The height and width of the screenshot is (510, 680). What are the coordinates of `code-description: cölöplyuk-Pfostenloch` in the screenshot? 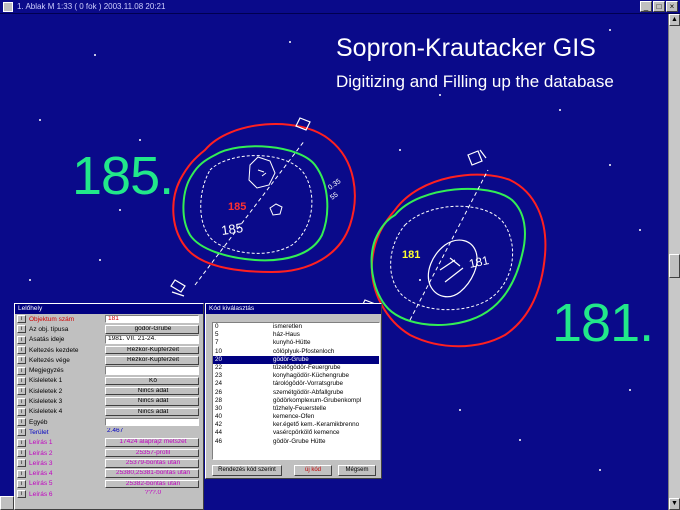 It's located at (304, 351).